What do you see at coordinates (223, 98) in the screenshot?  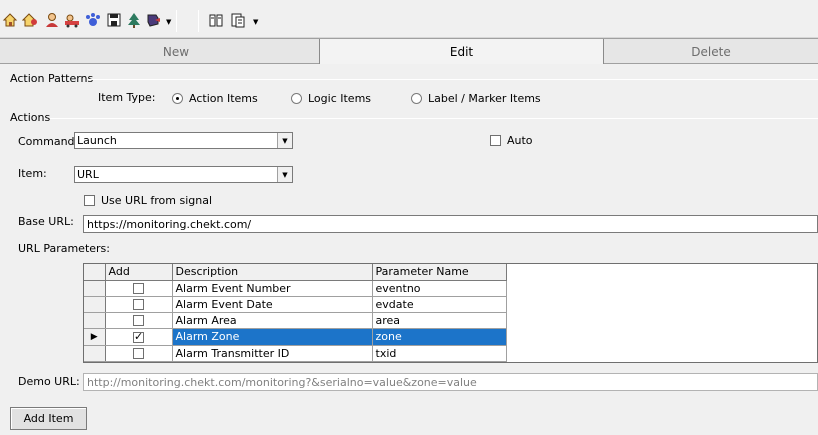 I see `radio-label: Action Items` at bounding box center [223, 98].